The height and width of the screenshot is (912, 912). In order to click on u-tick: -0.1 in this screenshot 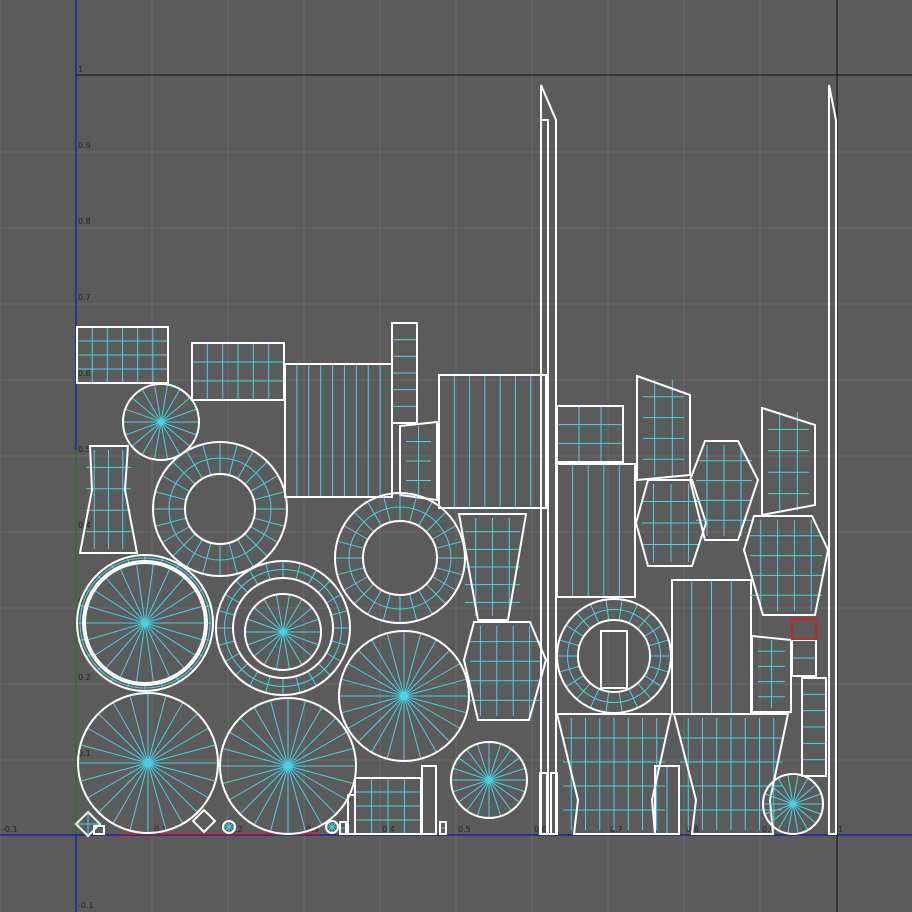, I will do `click(10, 829)`.